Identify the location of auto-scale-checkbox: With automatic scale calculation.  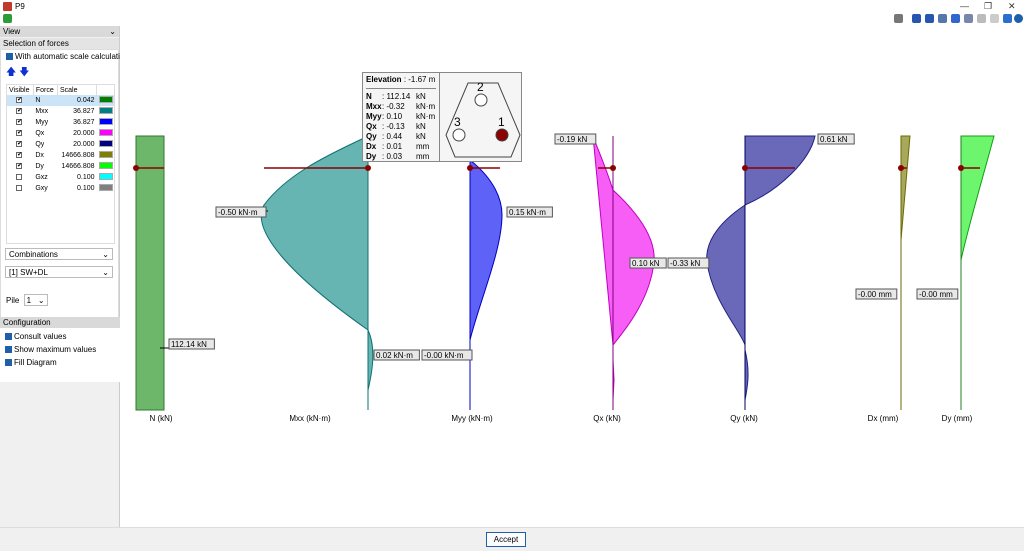
(65, 56).